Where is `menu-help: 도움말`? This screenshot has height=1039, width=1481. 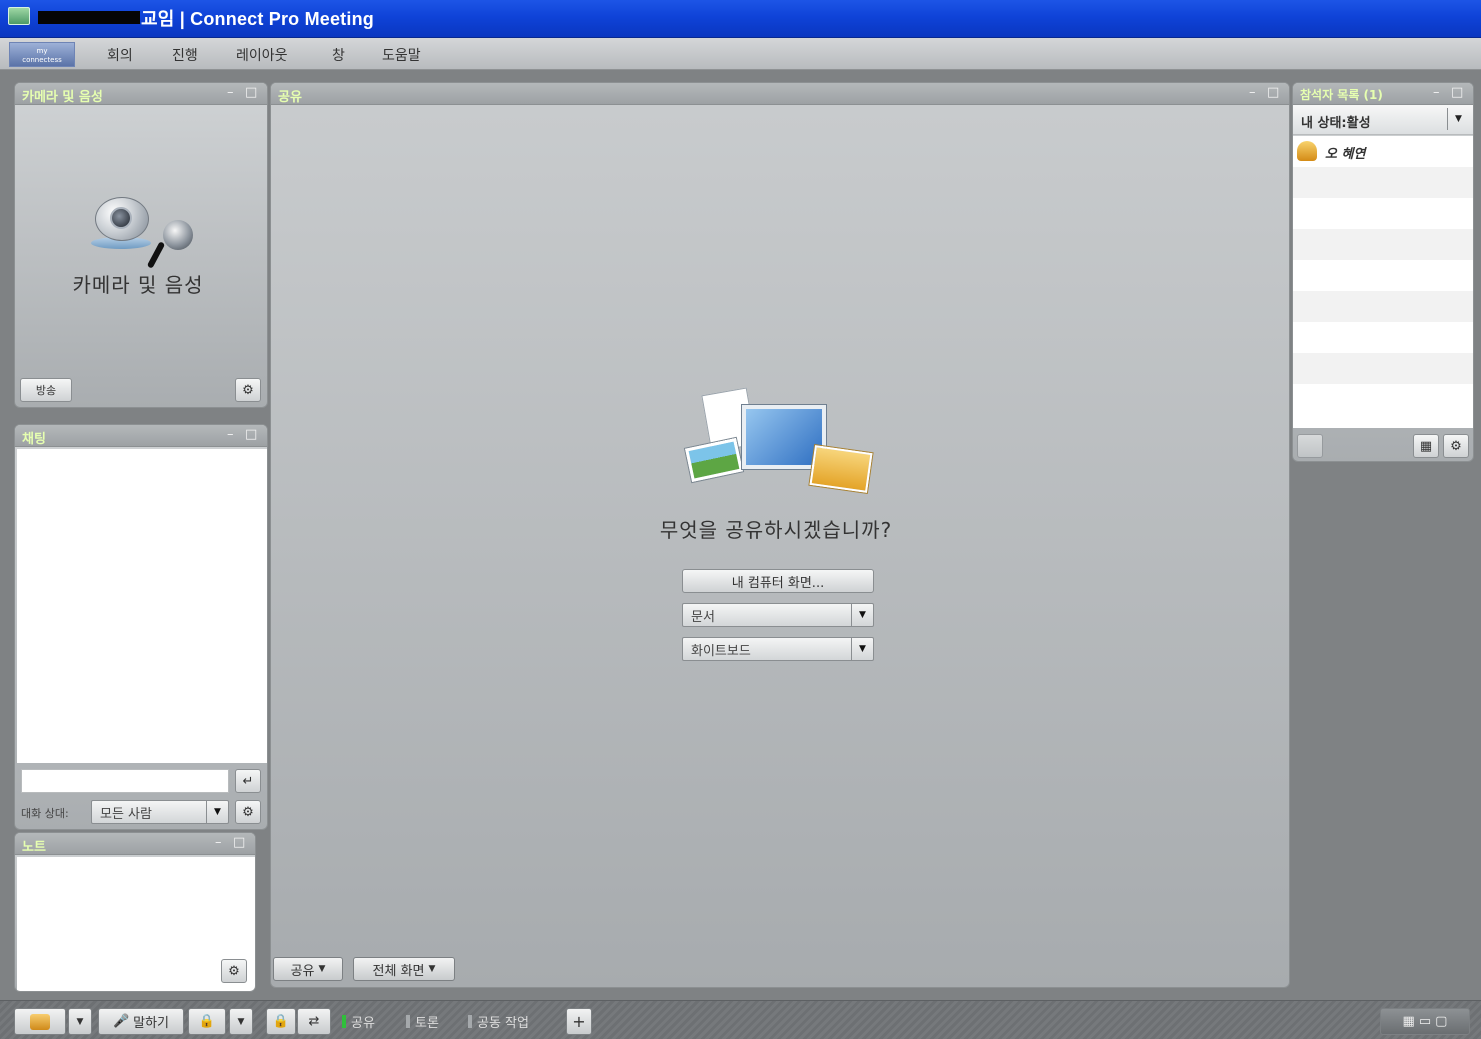 menu-help: 도움말 is located at coordinates (401, 55).